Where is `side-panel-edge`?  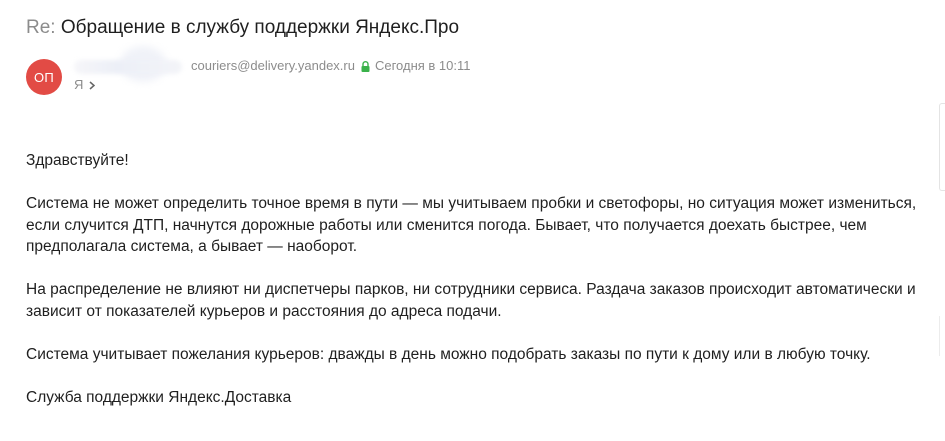
side-panel-edge is located at coordinates (942, 147).